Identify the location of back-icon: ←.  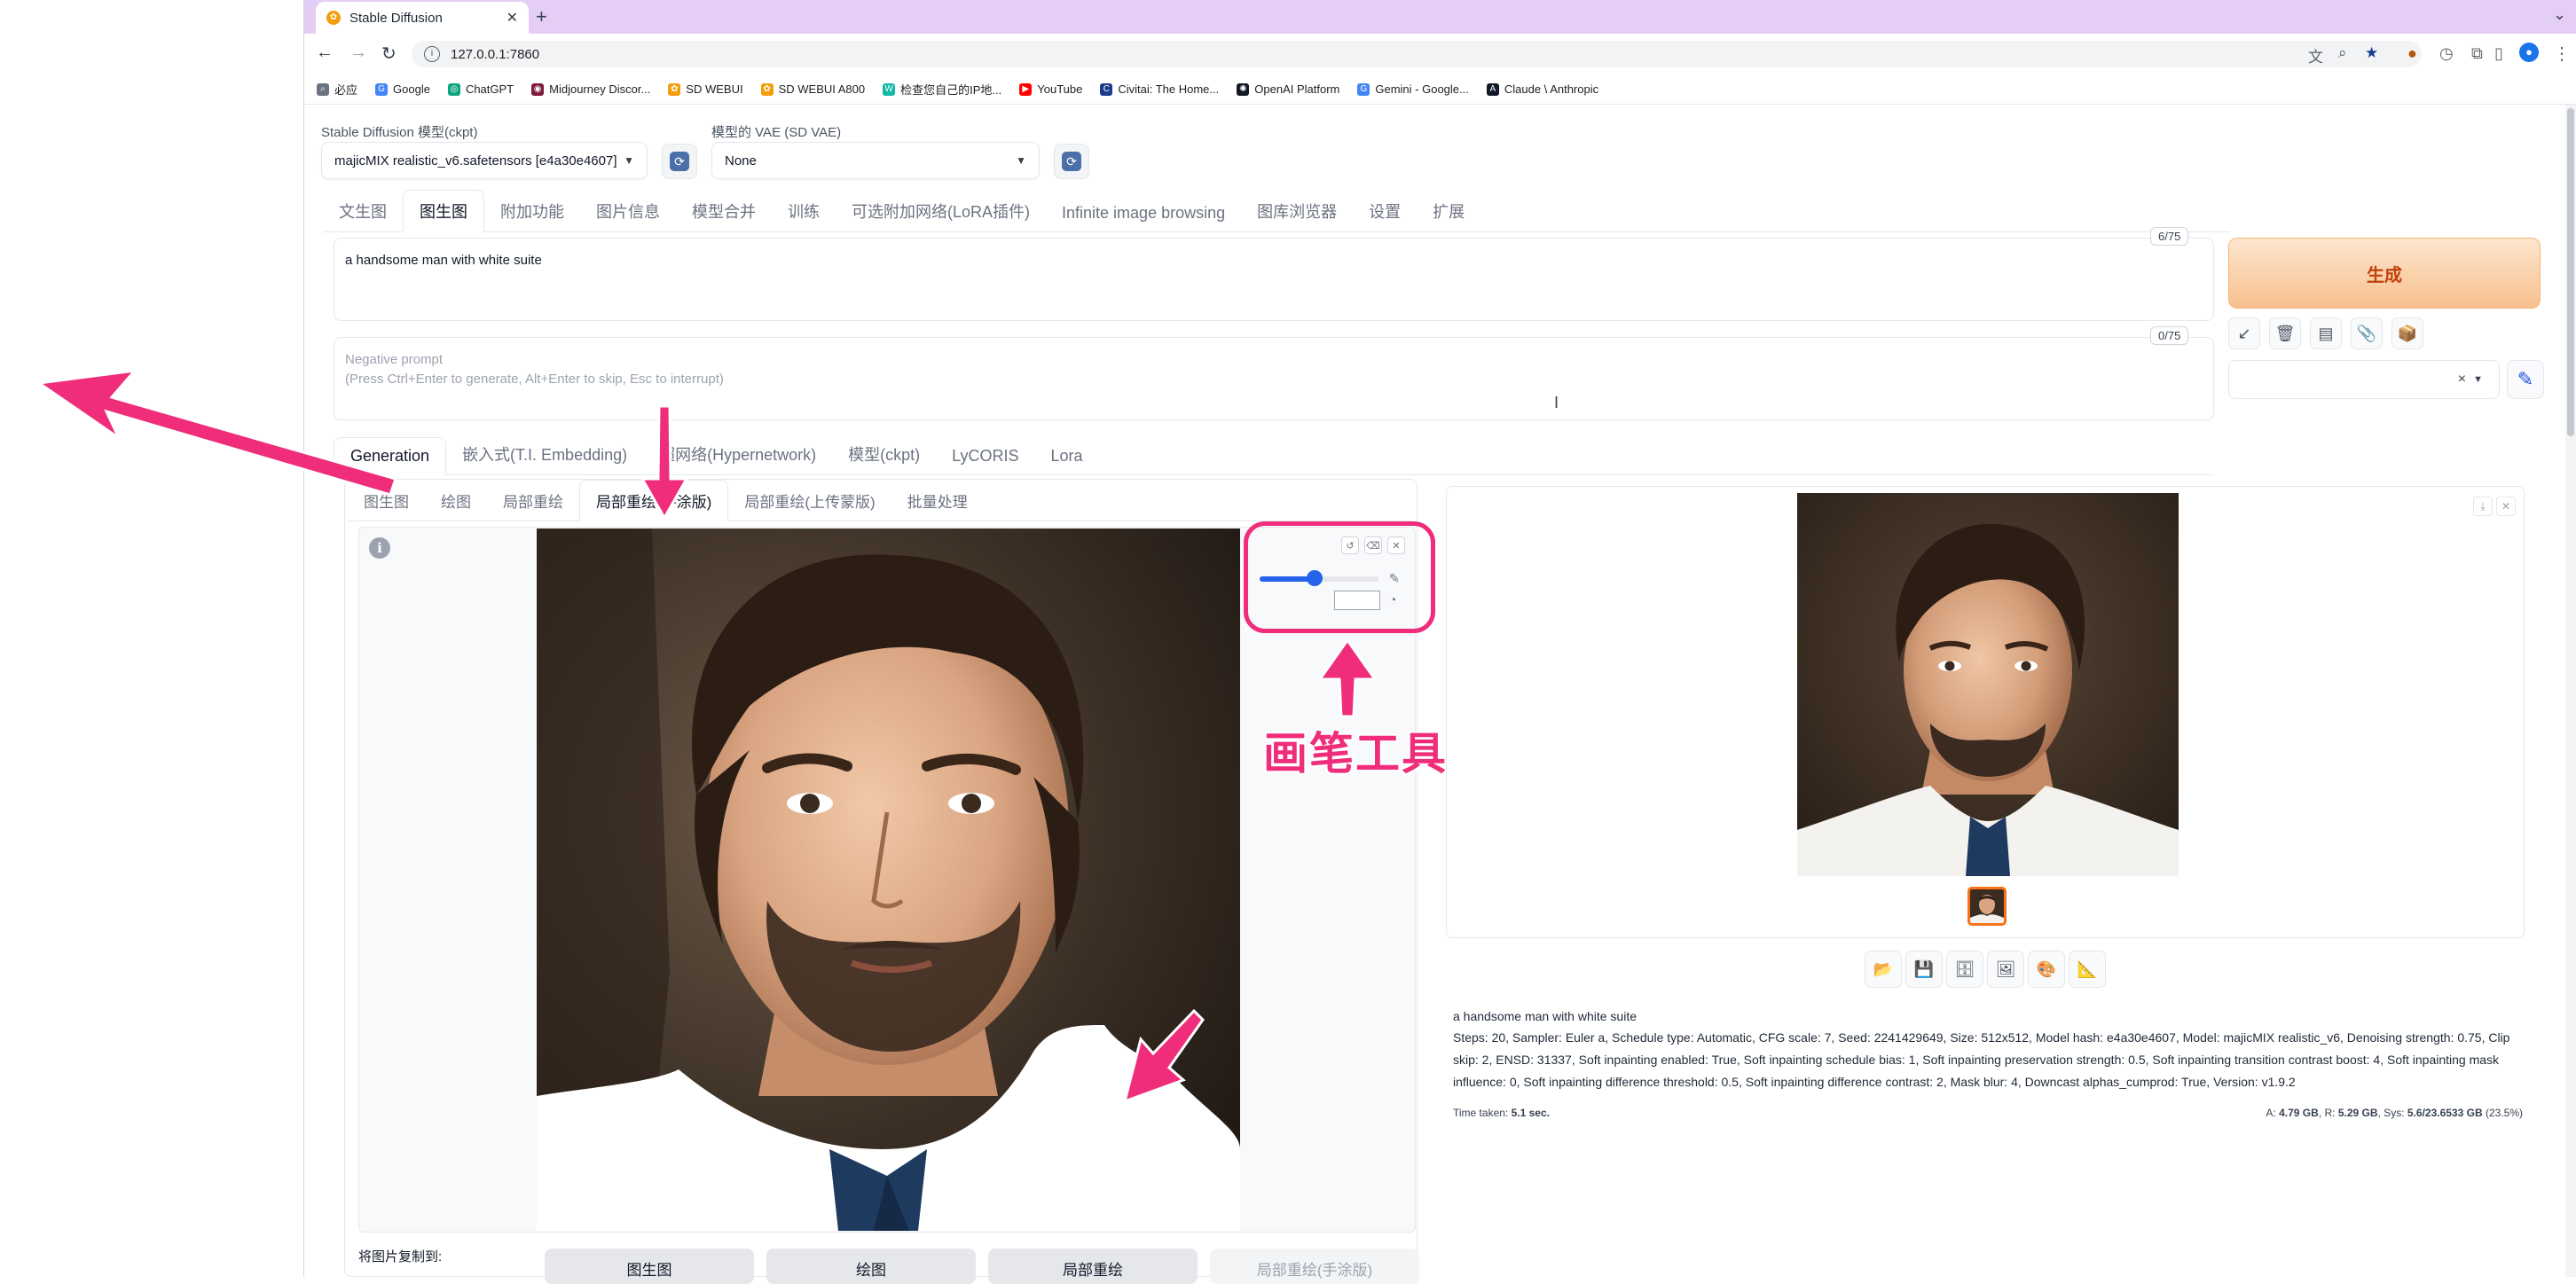
(325, 53).